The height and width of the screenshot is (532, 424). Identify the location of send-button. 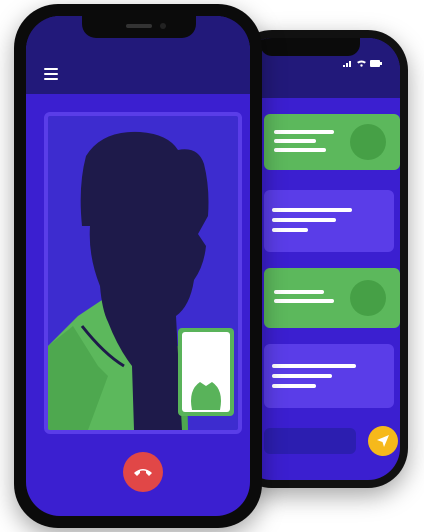
(383, 441).